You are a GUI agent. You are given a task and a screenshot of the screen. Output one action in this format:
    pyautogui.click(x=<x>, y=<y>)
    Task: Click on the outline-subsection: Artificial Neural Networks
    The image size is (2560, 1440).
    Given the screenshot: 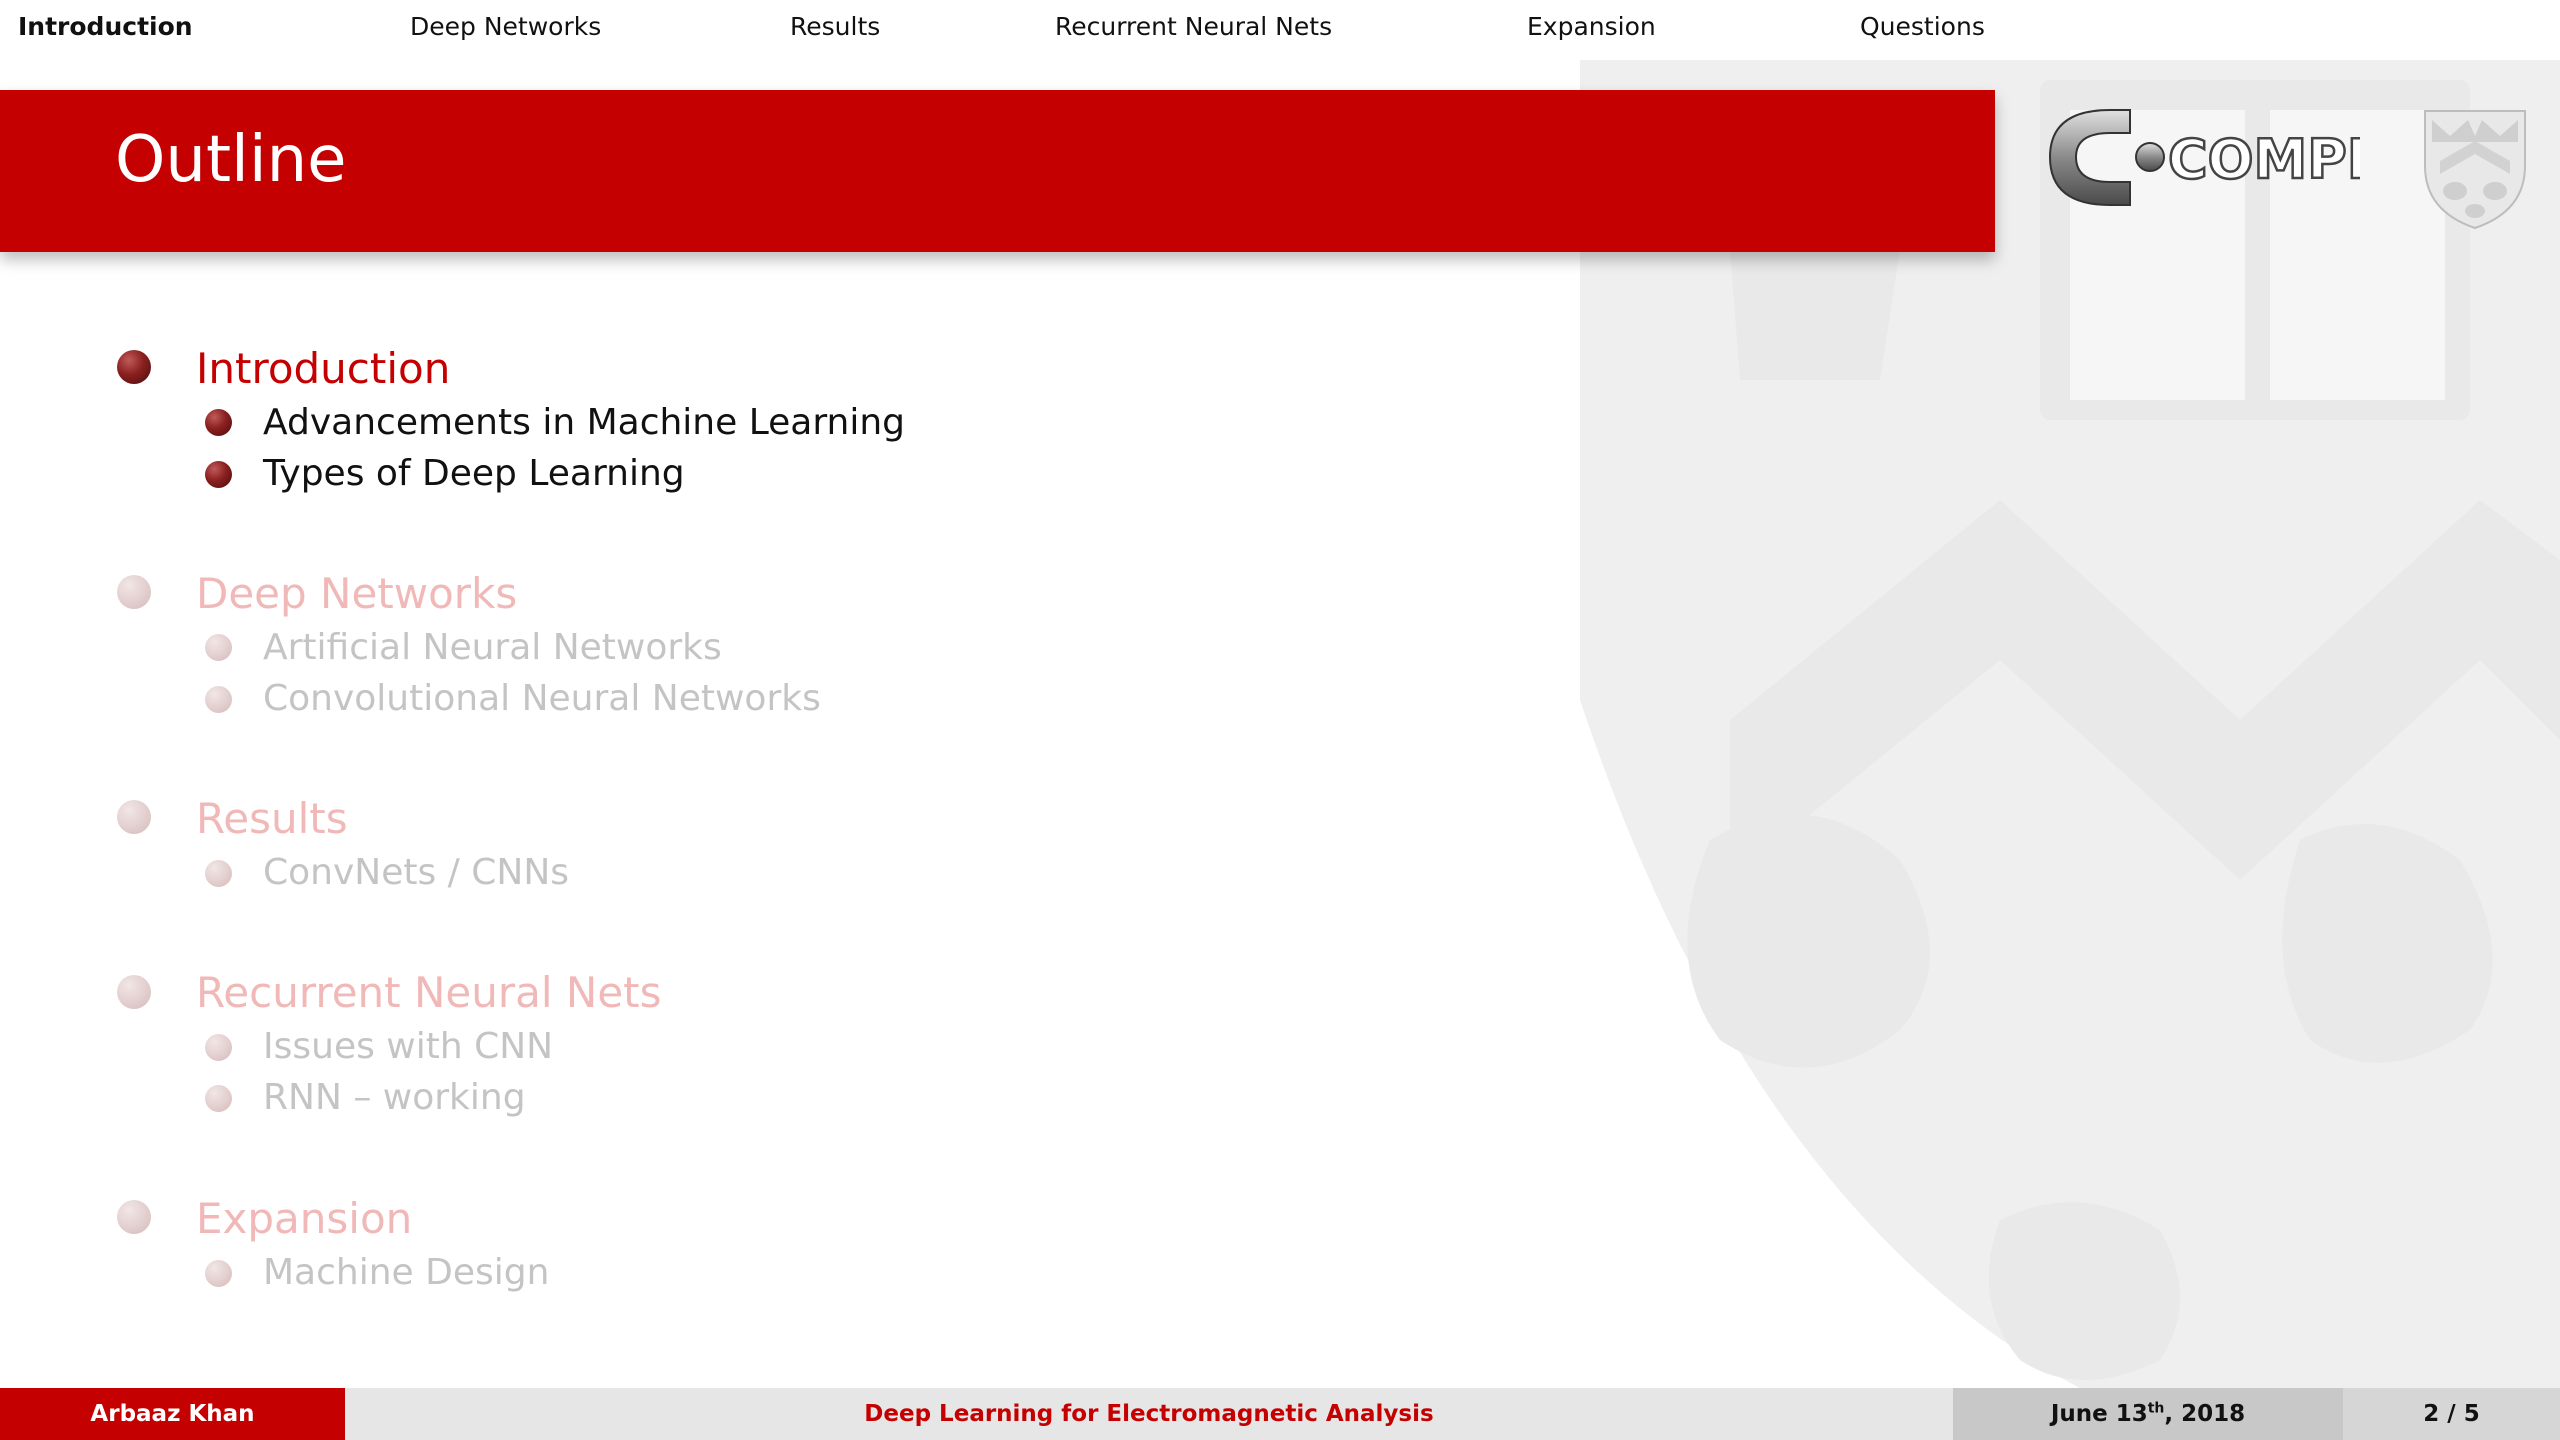 What is the action you would take?
    pyautogui.click(x=492, y=648)
    